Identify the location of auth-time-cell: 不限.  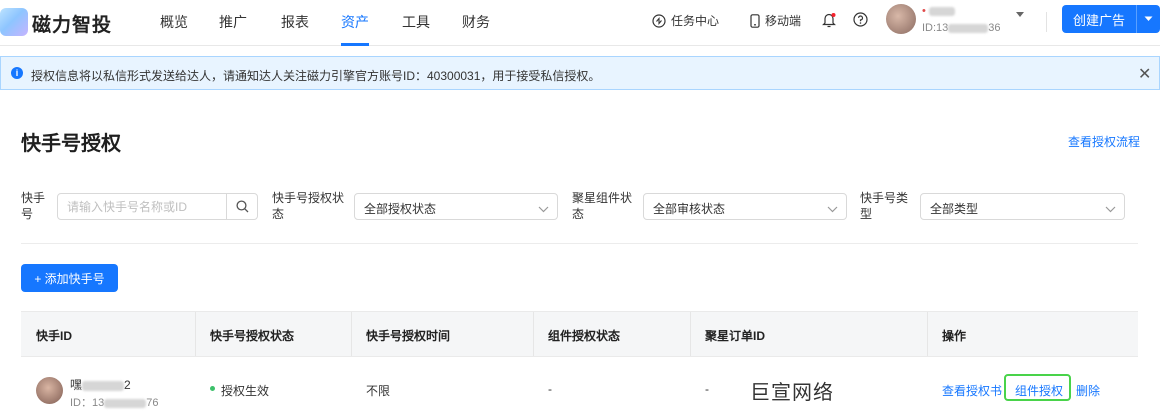
(378, 391).